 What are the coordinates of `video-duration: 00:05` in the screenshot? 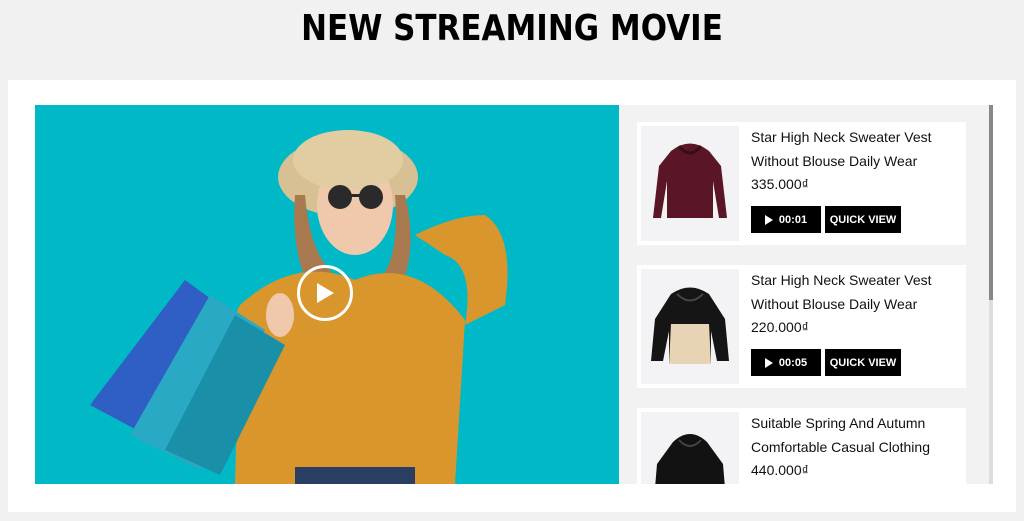 It's located at (793, 362).